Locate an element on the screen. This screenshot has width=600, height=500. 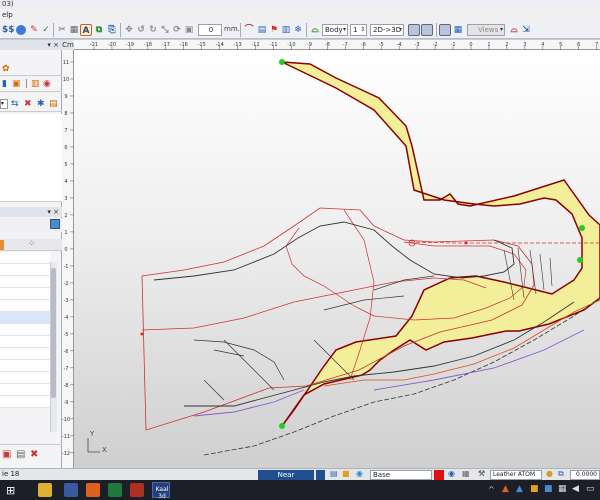
transfer-icon: ⇆ is located at coordinates (15, 104).